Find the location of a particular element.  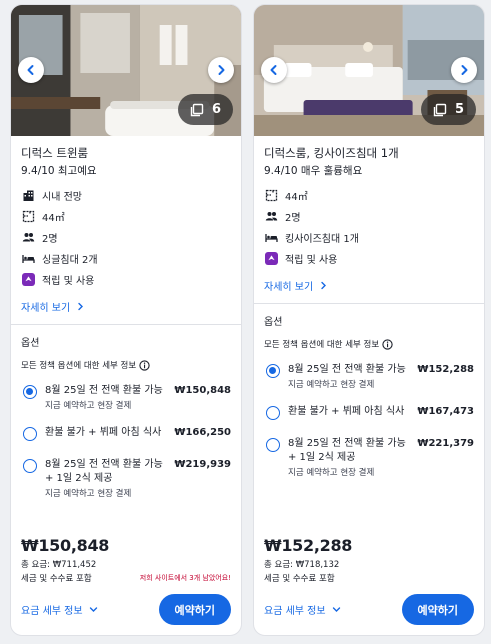

tax-note: 세금 및 수수료 포함 is located at coordinates (299, 579).